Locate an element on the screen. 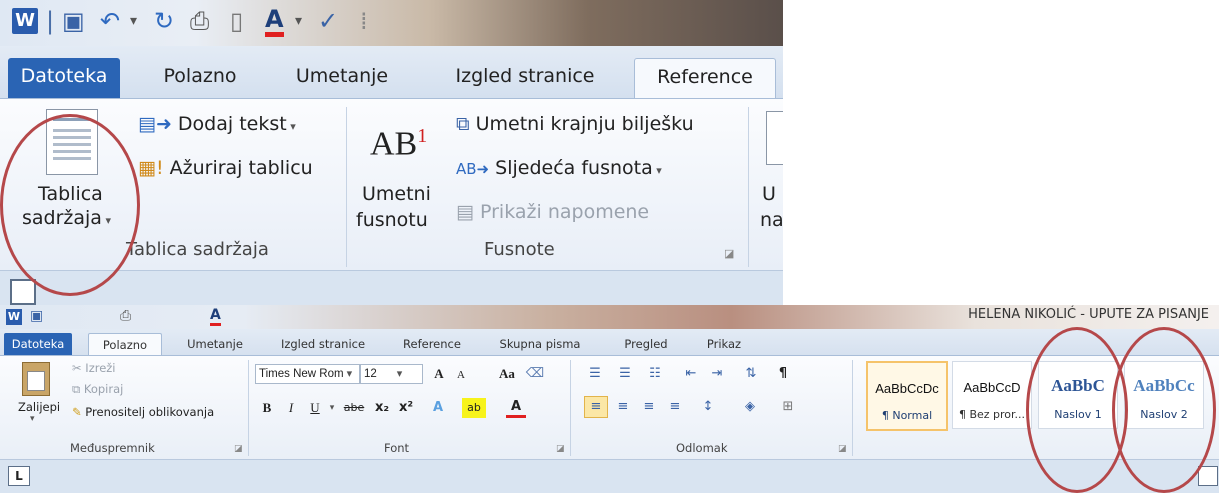  update-table-button: ▦! Ažuriraj tablicu is located at coordinates (225, 168).